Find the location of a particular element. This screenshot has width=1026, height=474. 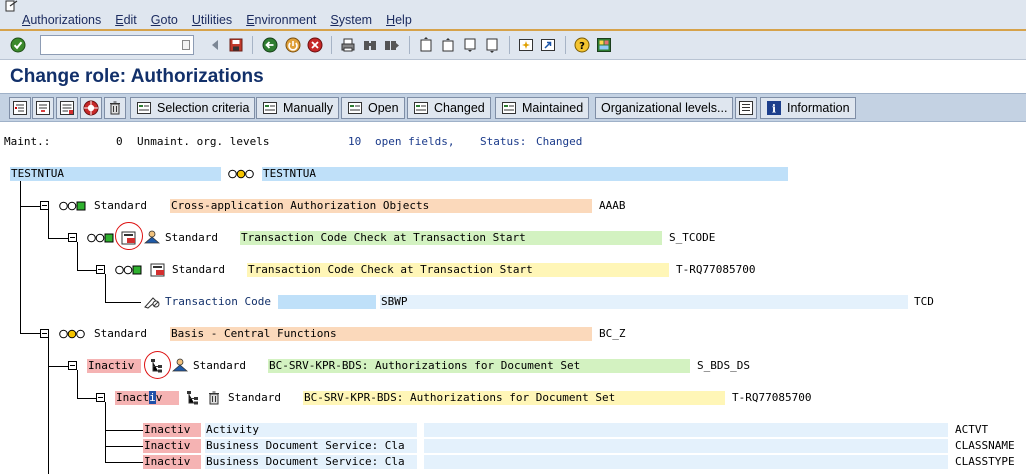

field-code: CLASSTYPE is located at coordinates (985, 461).